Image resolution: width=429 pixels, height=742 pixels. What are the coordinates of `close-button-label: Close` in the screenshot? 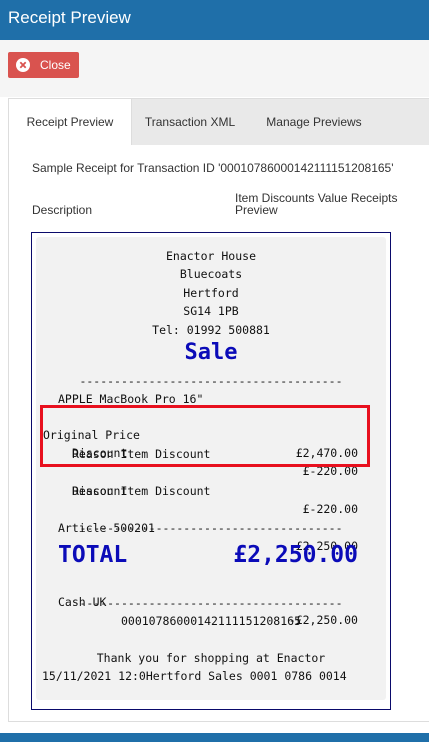 It's located at (55, 65).